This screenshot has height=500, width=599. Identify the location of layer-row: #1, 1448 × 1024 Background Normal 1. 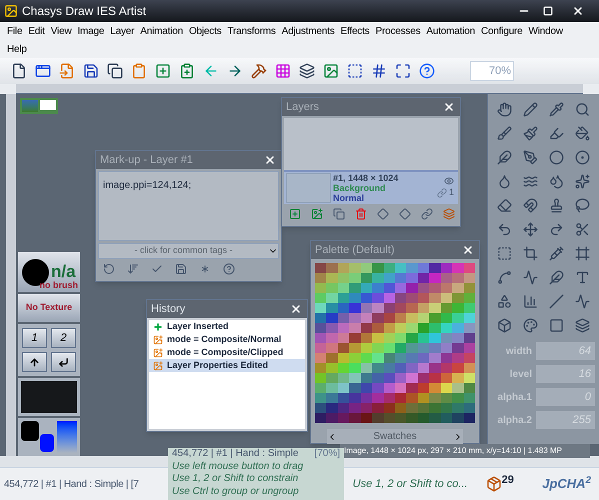
(371, 187).